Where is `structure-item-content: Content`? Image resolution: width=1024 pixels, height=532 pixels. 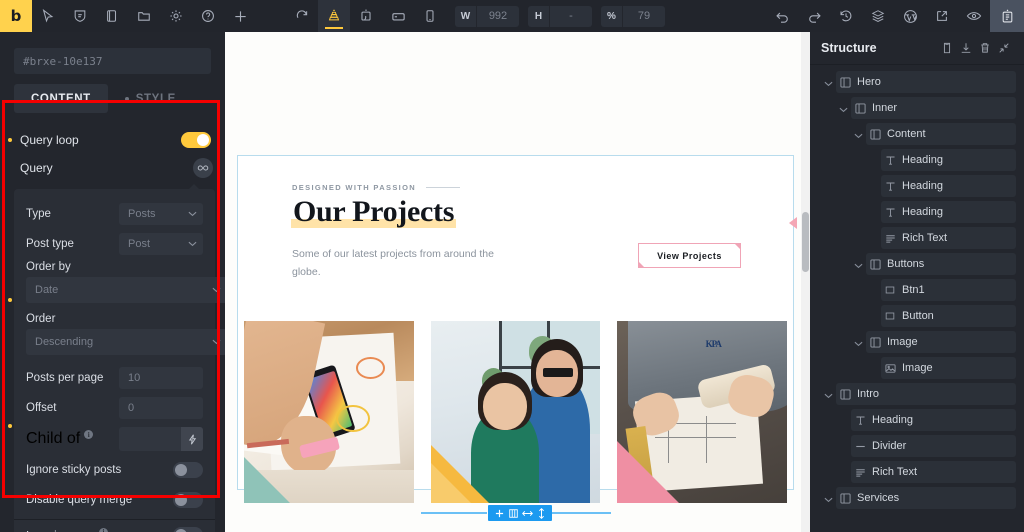
structure-item-content: Content is located at coordinates (941, 134).